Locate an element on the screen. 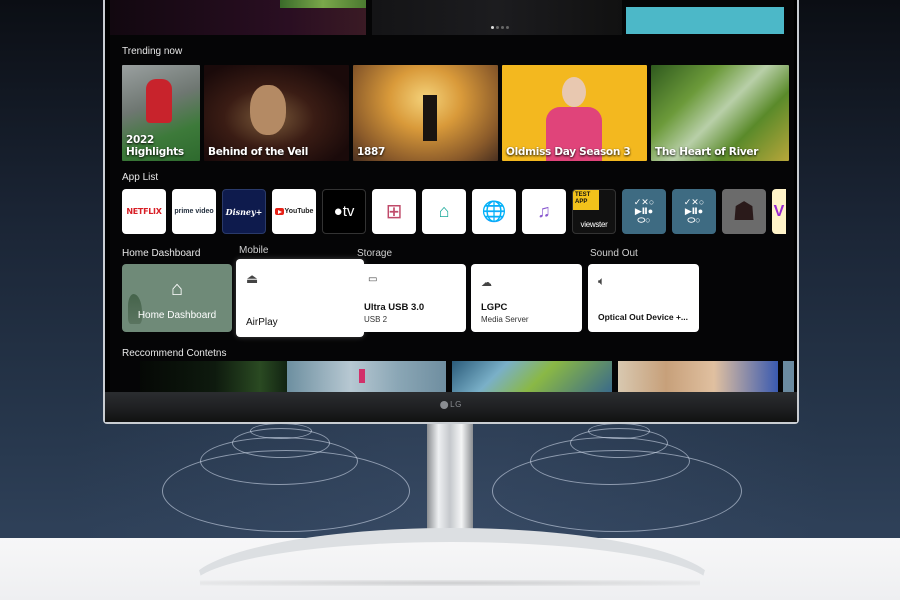 This screenshot has width=900, height=600. app-prime-video: prime video is located at coordinates (194, 211).